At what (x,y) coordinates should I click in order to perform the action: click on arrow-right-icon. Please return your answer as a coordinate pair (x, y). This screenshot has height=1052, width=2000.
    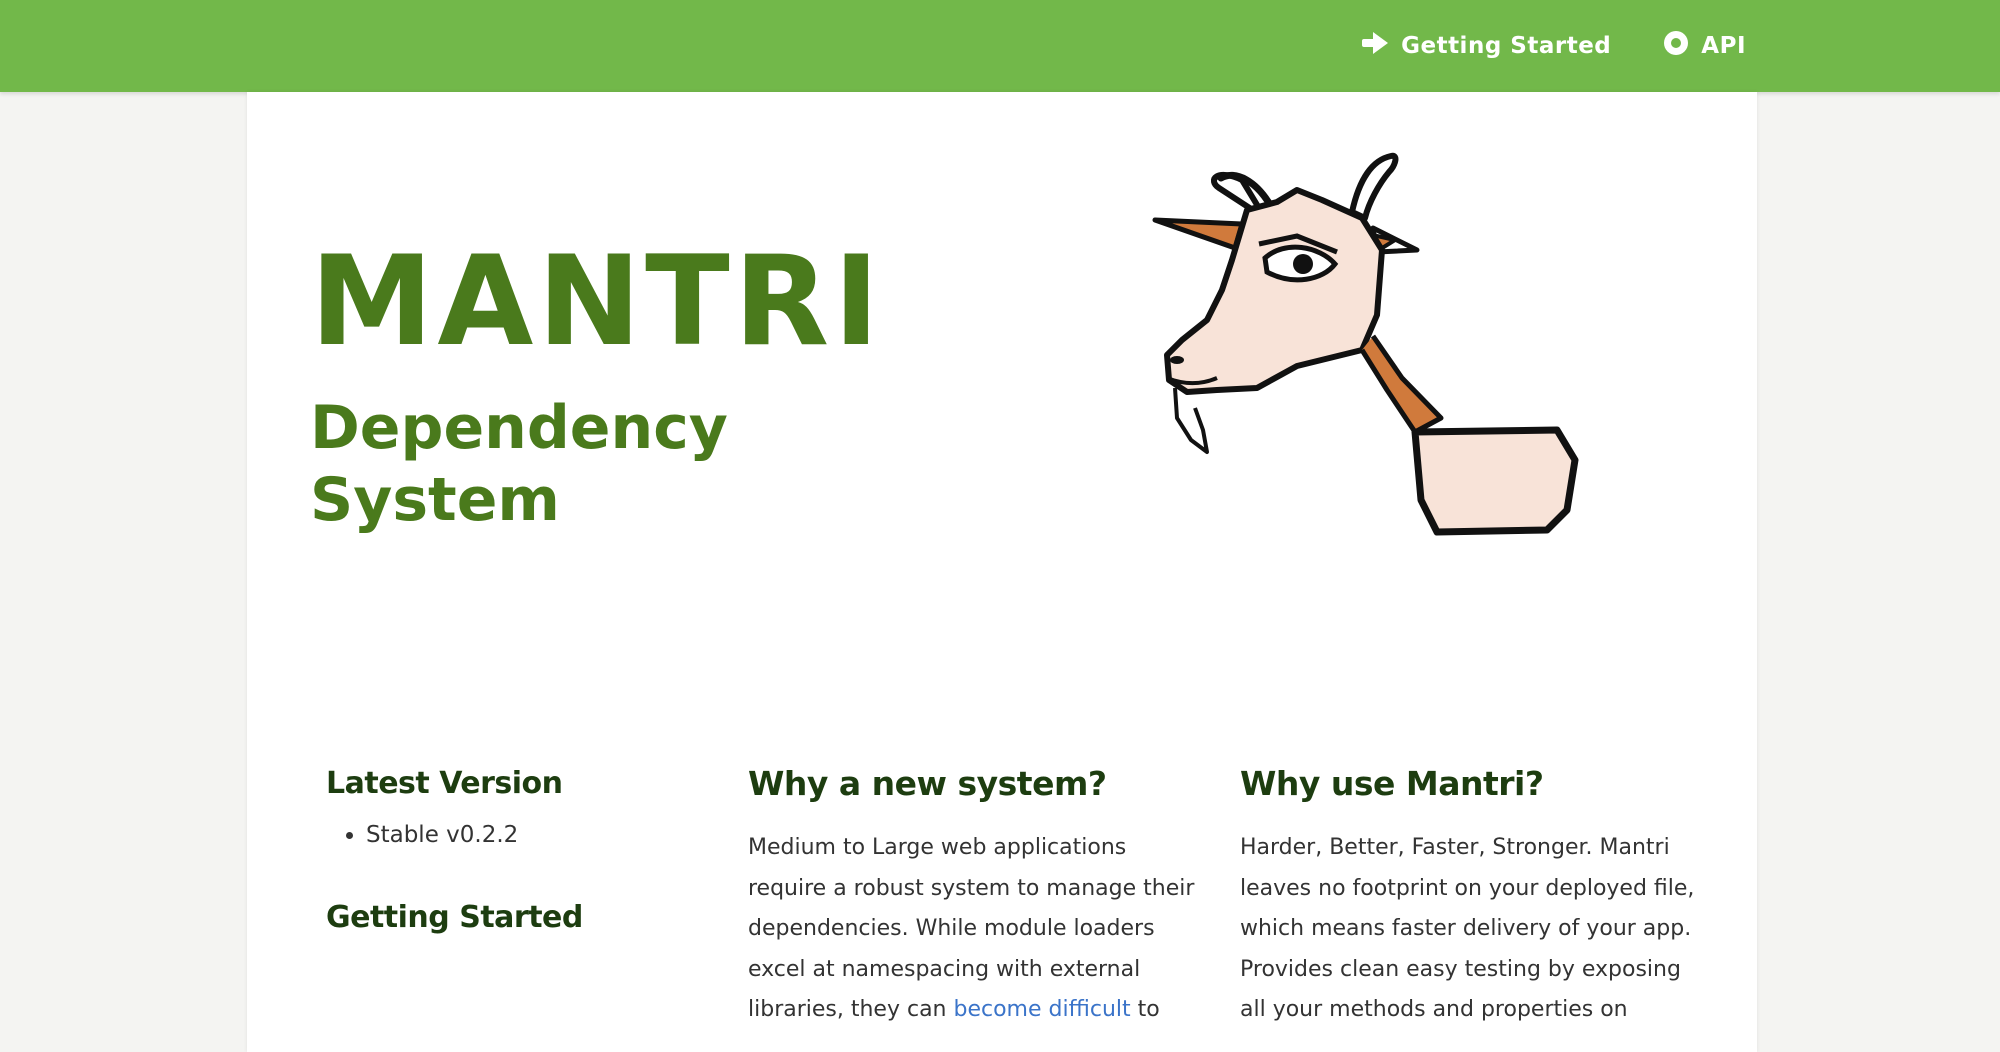
    Looking at the image, I should click on (1375, 46).